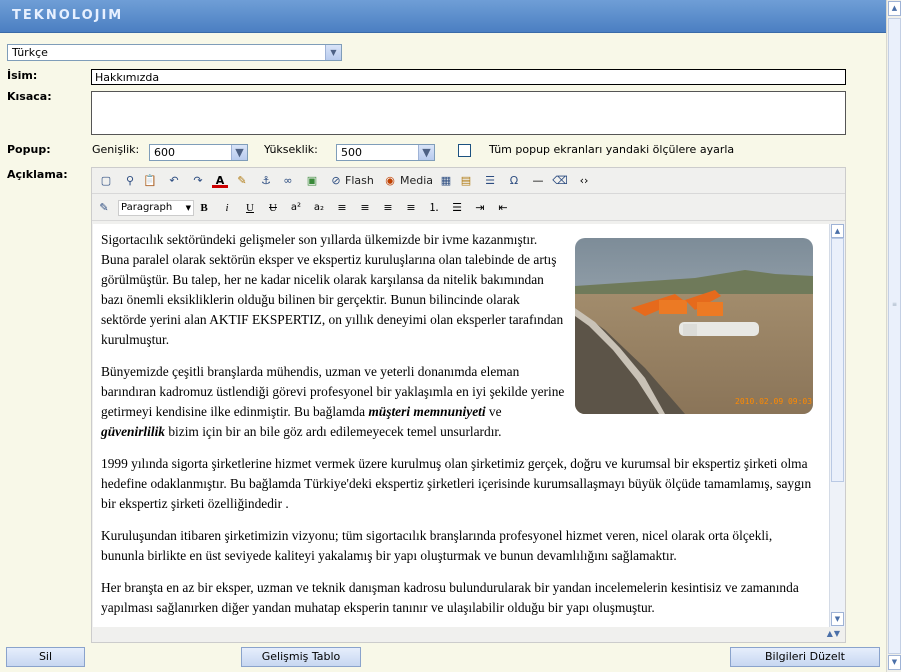  Describe the element at coordinates (336, 181) in the screenshot. I see `flash-icon: ⊘` at that location.